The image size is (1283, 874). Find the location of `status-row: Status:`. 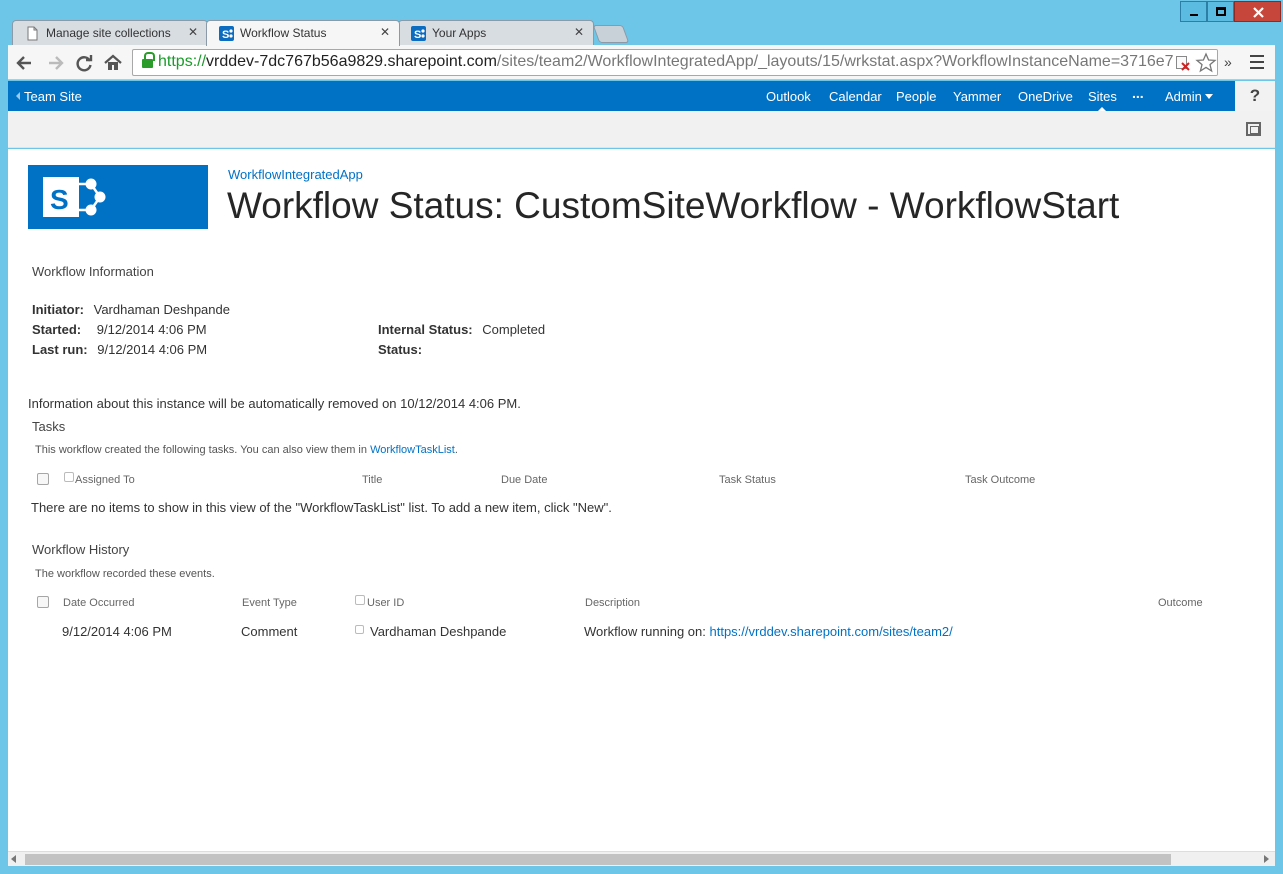

status-row: Status: is located at coordinates (400, 349).